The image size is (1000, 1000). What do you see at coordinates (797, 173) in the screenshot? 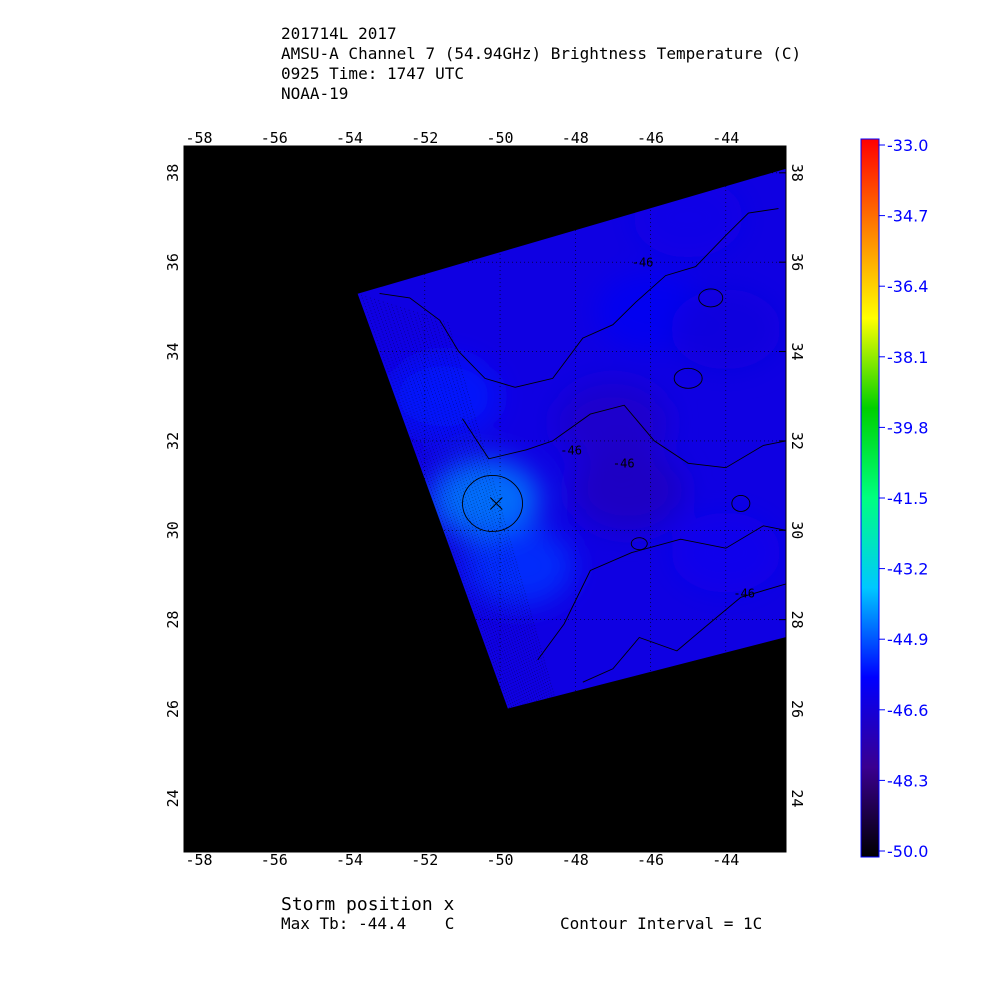
I see `y-tick-label-right: 38` at bounding box center [797, 173].